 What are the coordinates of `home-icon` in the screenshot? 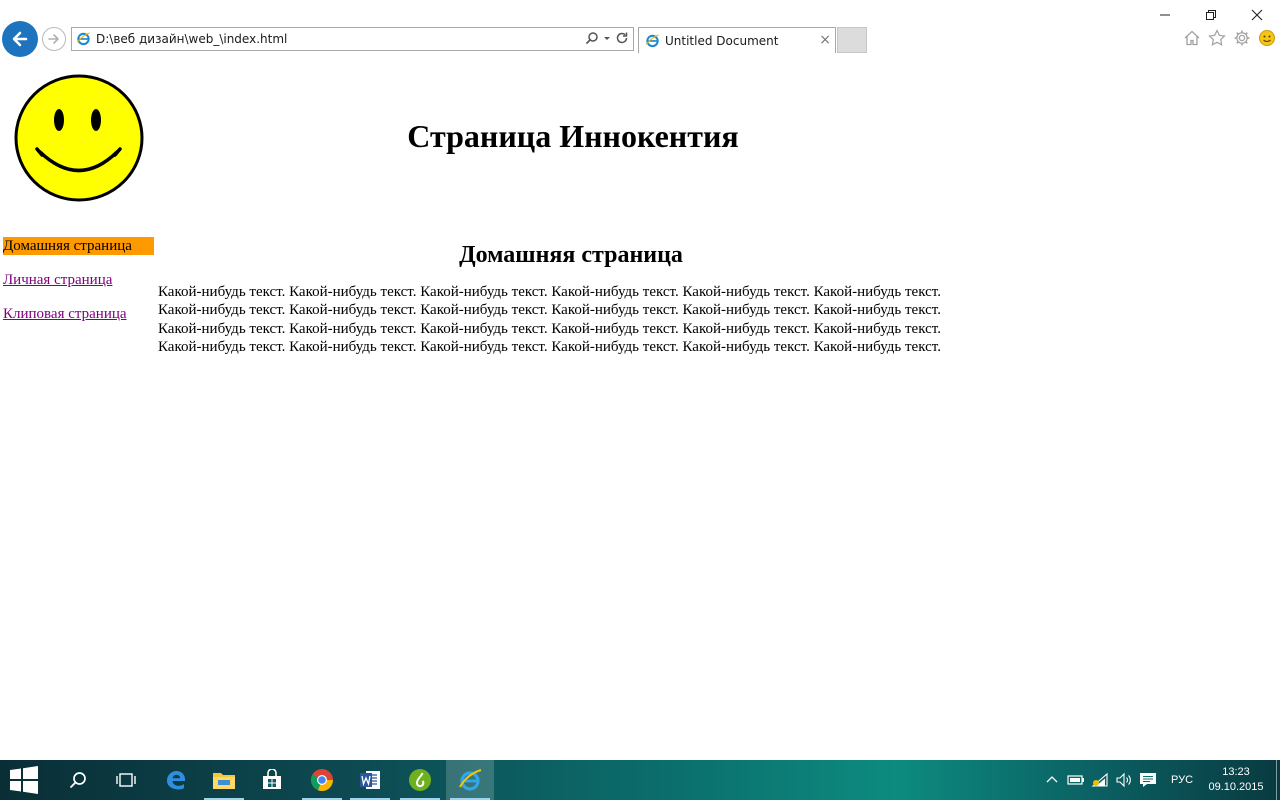 It's located at (1192, 38).